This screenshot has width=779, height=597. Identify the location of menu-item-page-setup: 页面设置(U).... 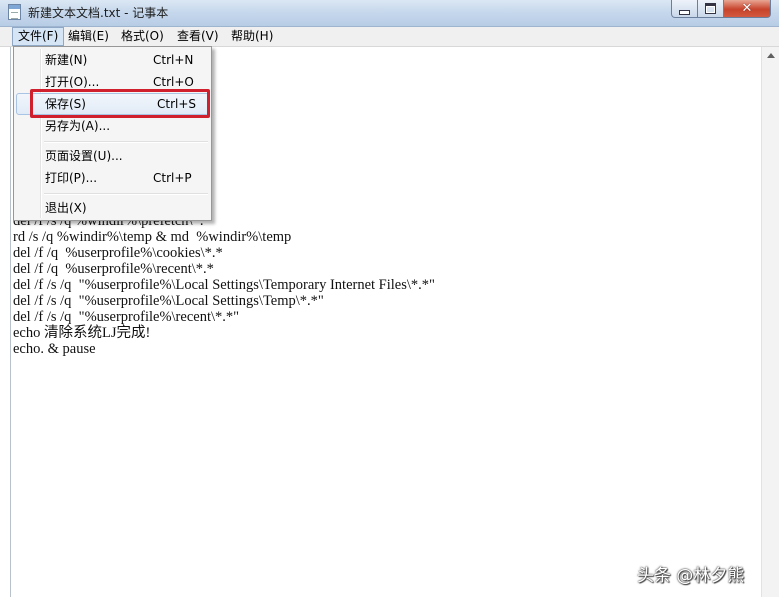
(112, 156).